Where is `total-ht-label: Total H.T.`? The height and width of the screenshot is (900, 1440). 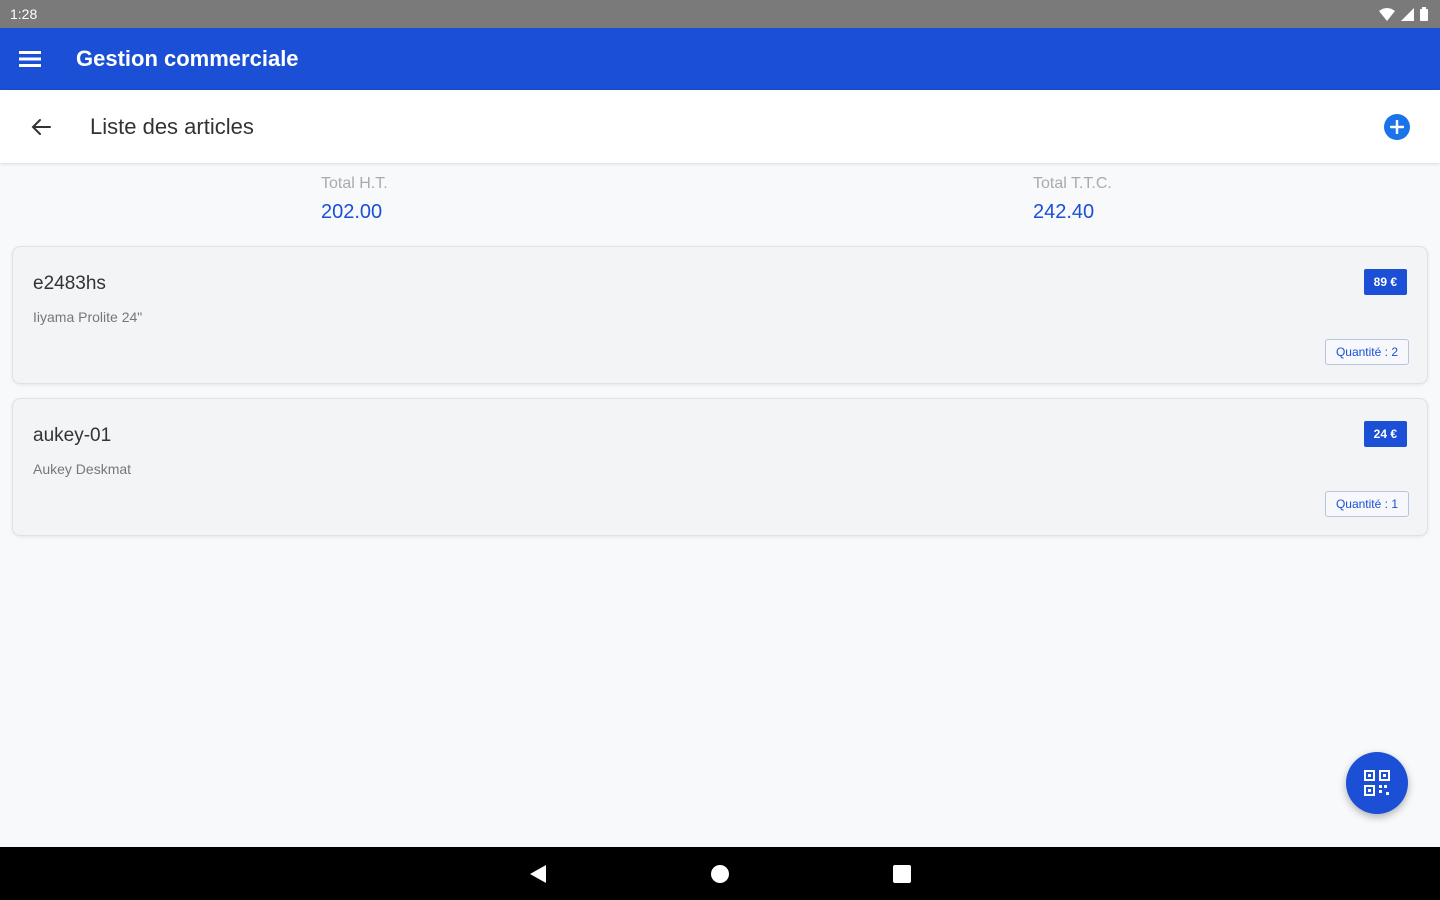 total-ht-label: Total H.T. is located at coordinates (354, 183).